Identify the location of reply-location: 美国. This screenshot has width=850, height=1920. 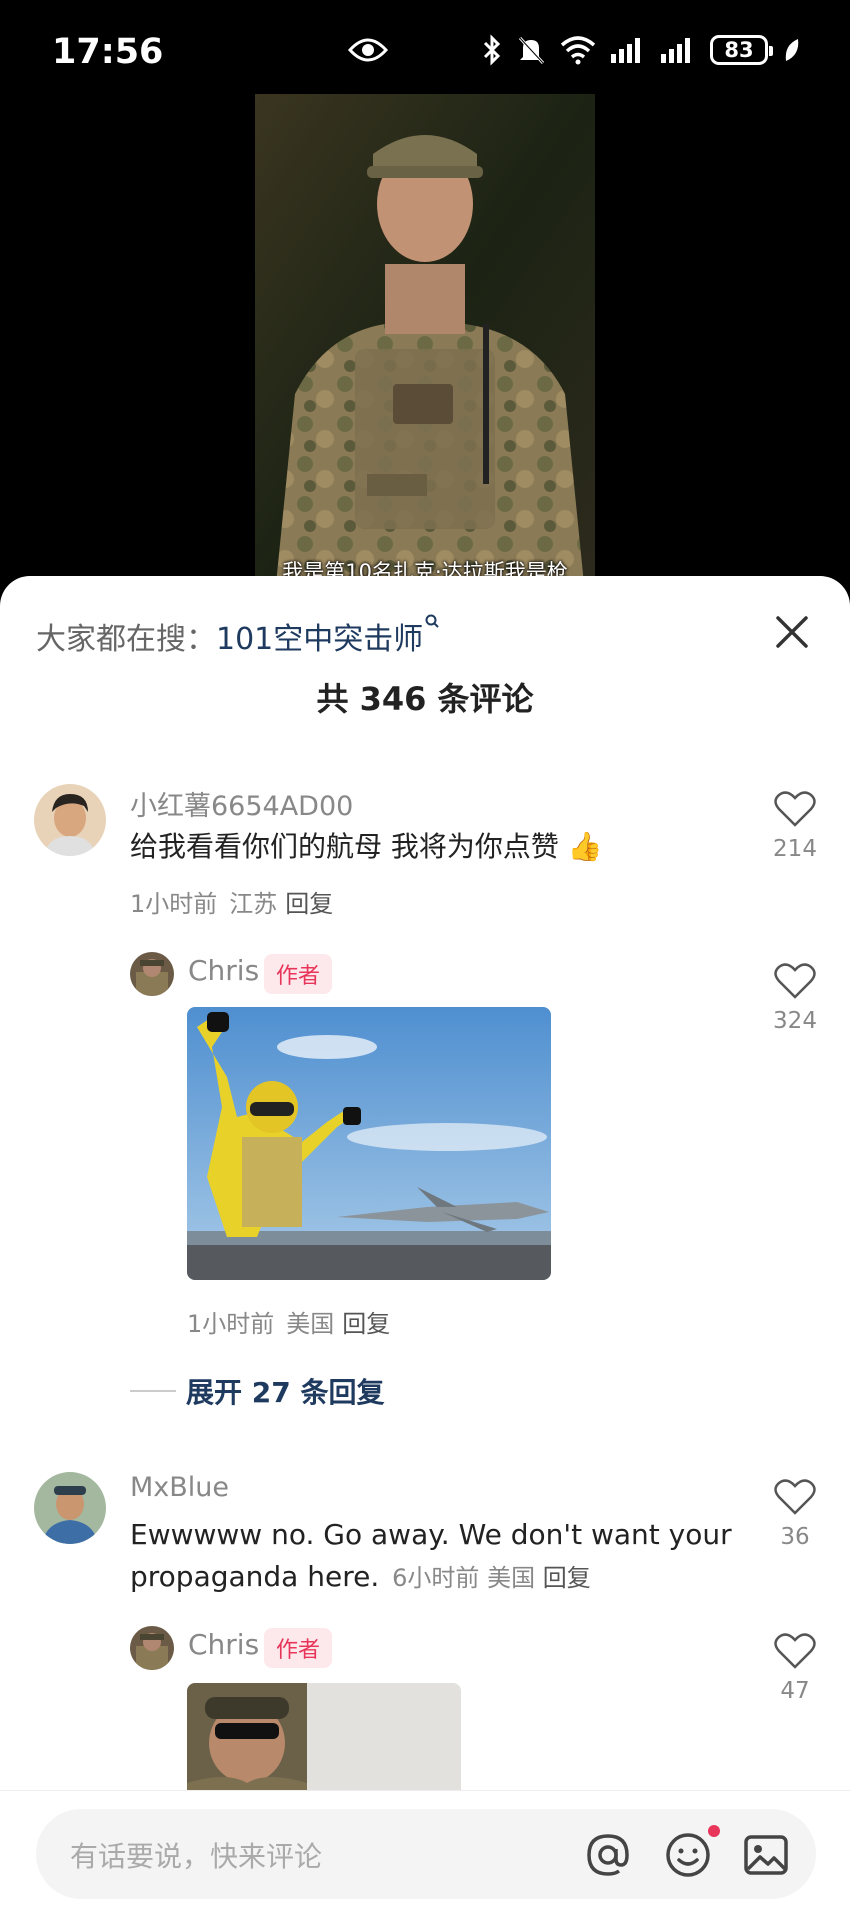
(310, 1324).